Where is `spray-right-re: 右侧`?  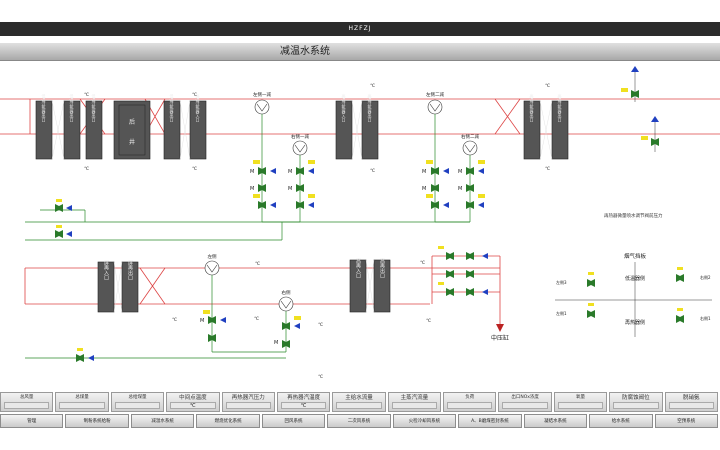
spray-right-re: 右侧 is located at coordinates (286, 300).